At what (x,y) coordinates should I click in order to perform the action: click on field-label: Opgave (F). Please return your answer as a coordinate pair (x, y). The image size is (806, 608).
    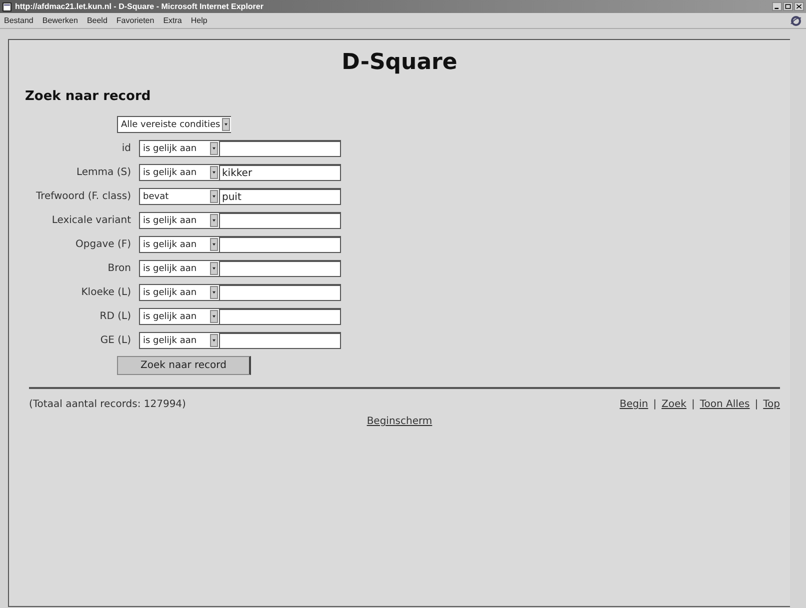
    Looking at the image, I should click on (103, 244).